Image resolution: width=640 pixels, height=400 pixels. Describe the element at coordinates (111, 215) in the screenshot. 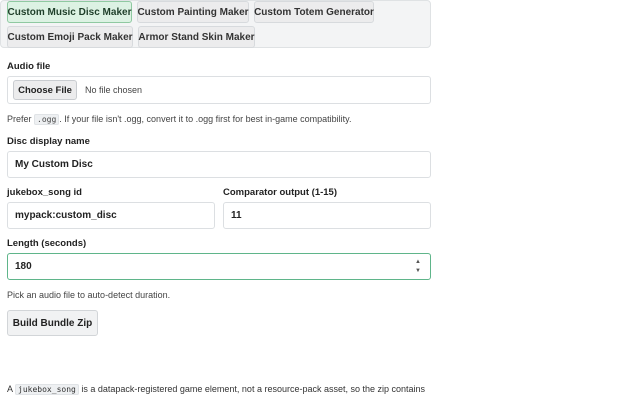

I see `jukebox-id-input: mypack:custom_disc` at that location.